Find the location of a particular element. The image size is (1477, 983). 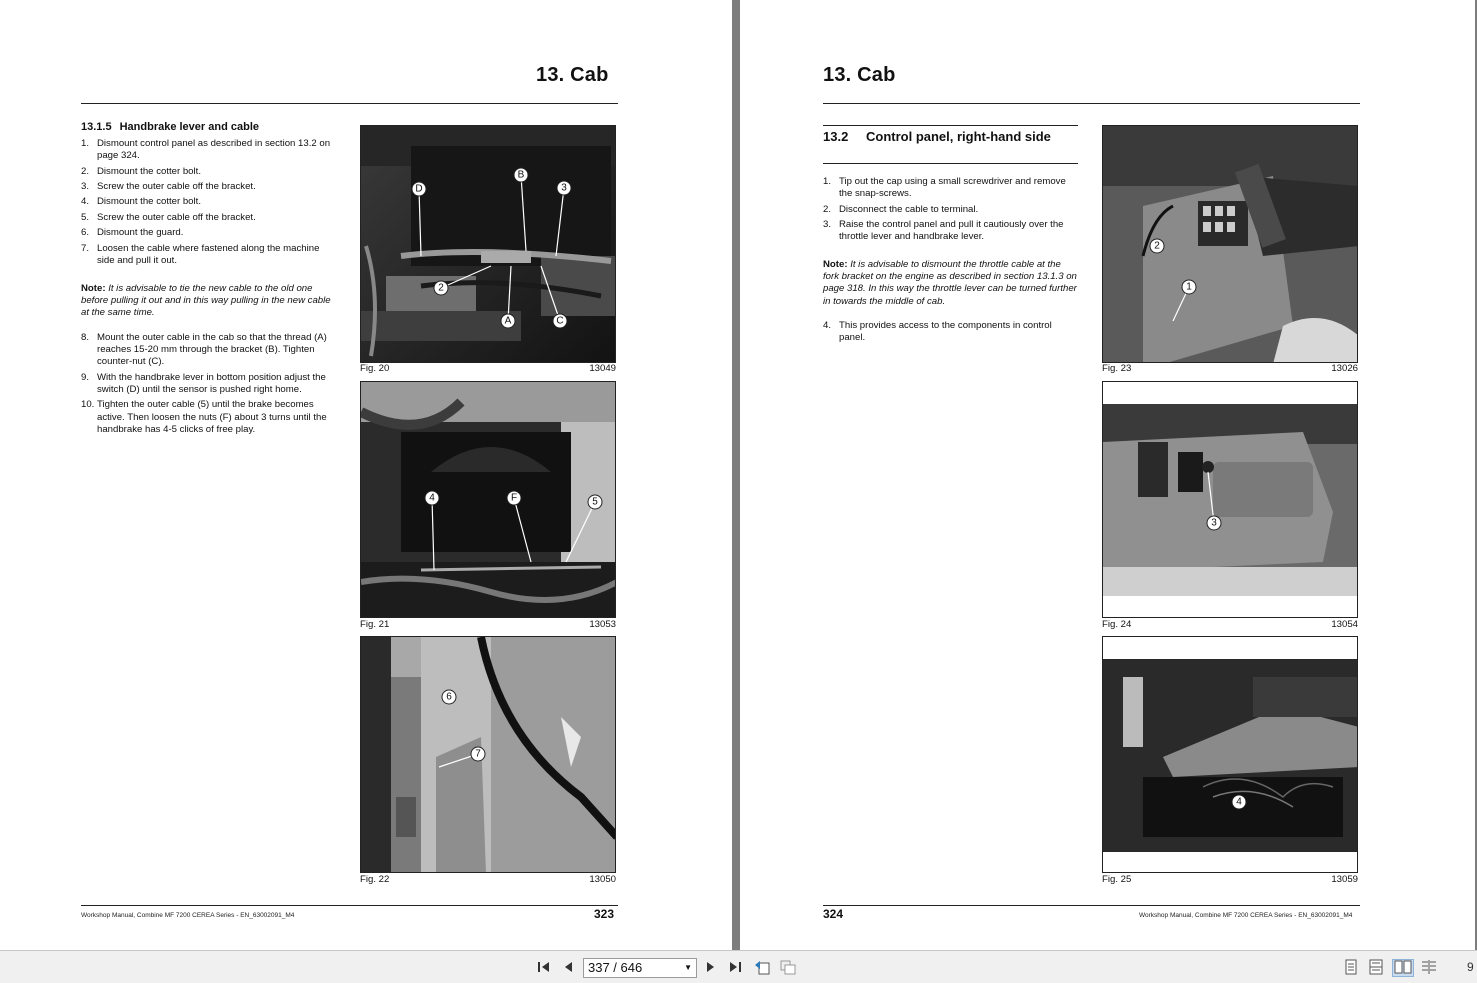

two-page-button is located at coordinates (1403, 968).